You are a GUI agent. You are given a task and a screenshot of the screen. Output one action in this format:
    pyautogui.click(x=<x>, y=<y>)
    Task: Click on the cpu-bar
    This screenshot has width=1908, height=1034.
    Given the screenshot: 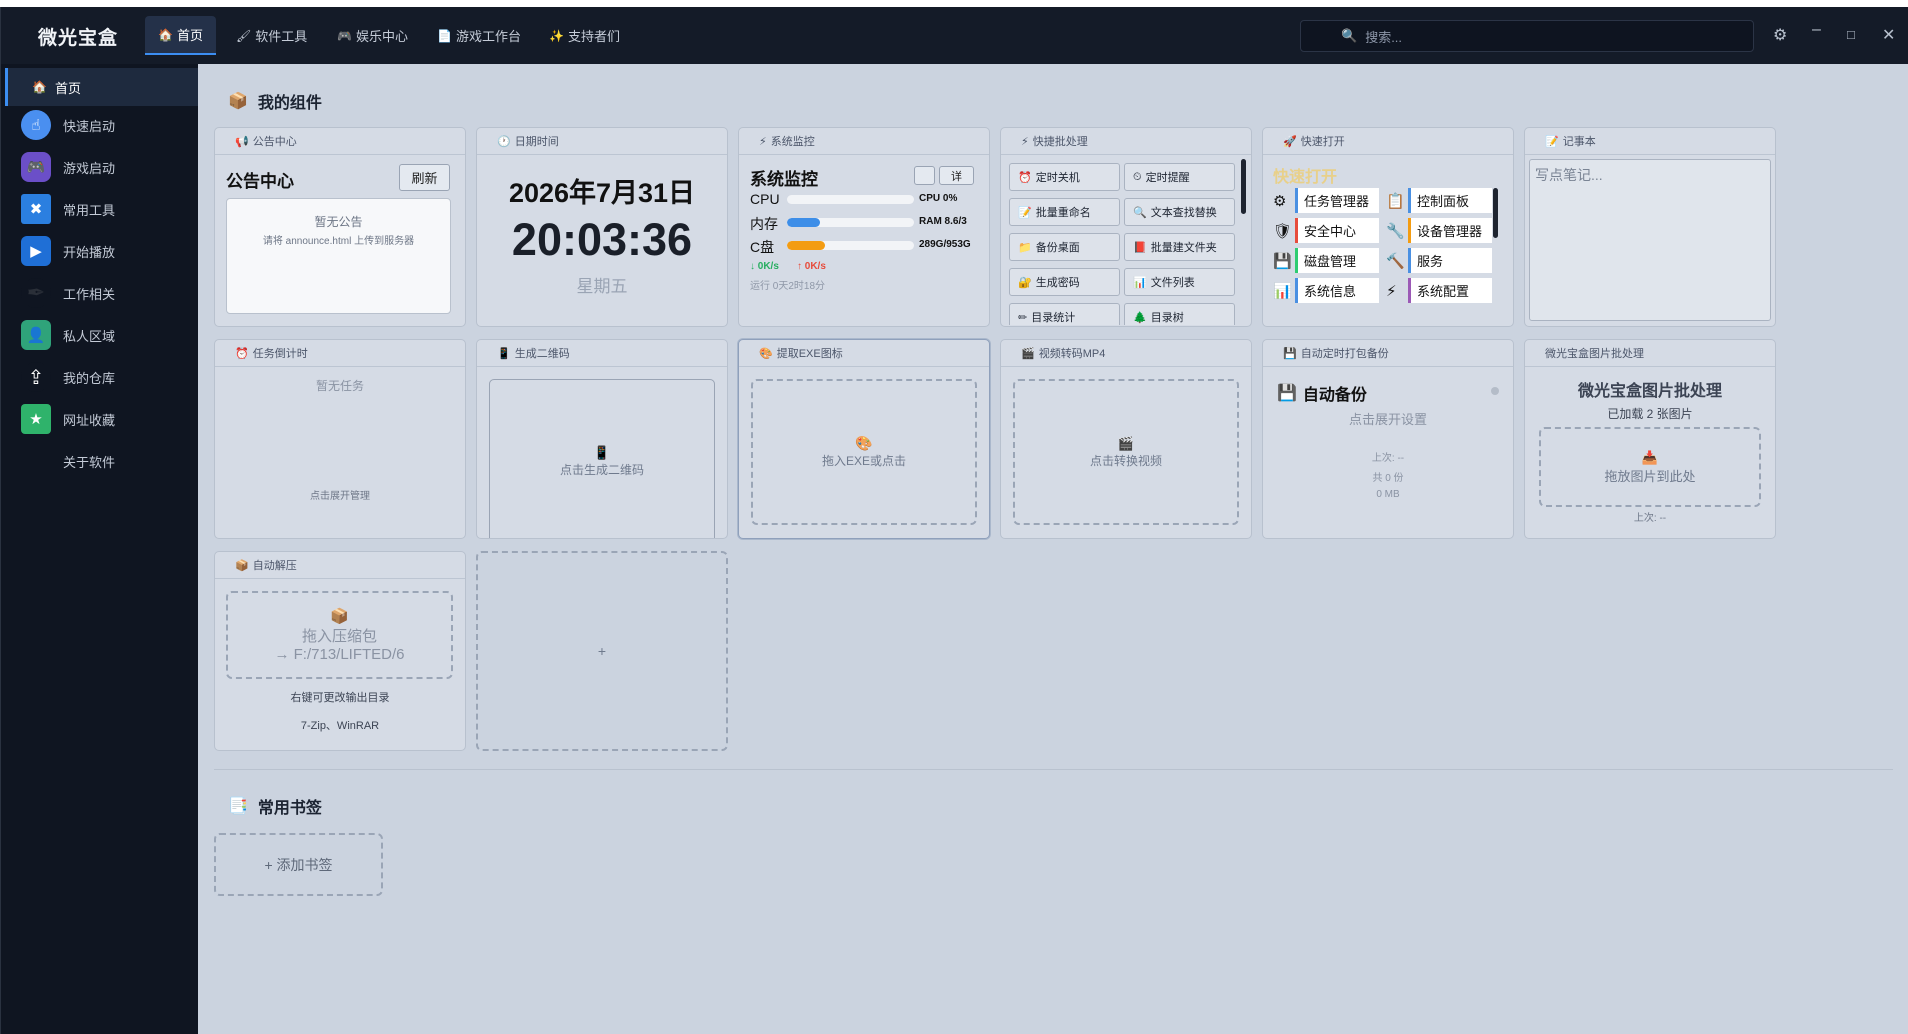 What is the action you would take?
    pyautogui.click(x=850, y=199)
    